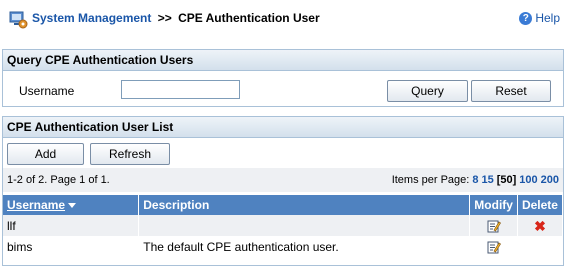 The width and height of the screenshot is (568, 274). I want to click on page-size-100: 100, so click(528, 180).